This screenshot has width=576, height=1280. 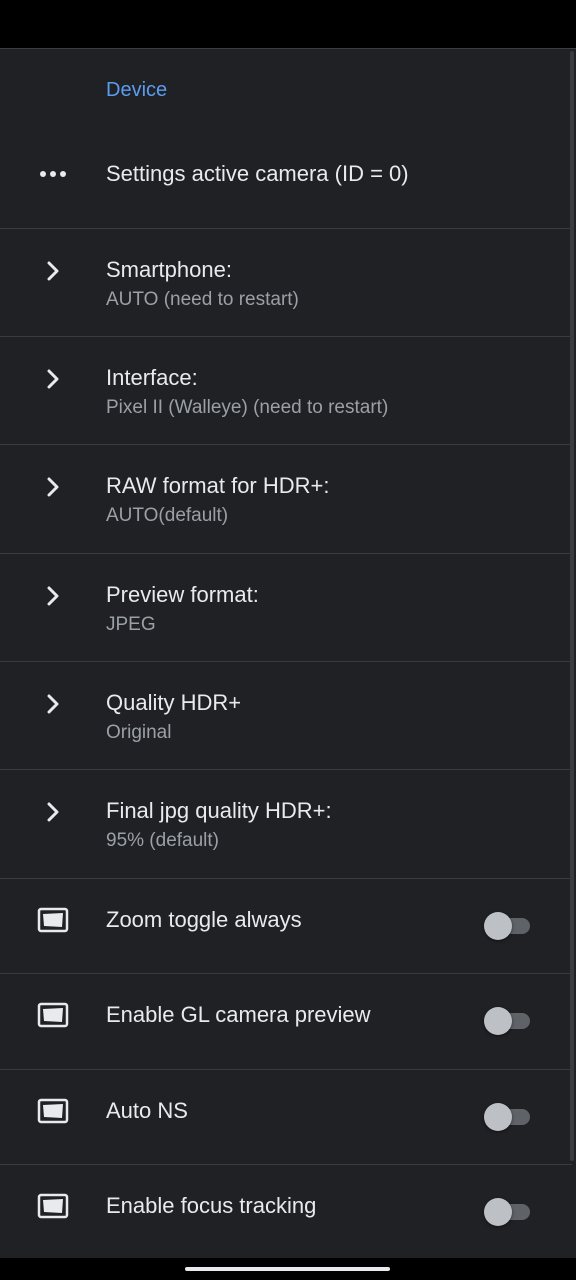 I want to click on row-summary: Pixel II (Walleye) (need to restart), so click(x=247, y=407).